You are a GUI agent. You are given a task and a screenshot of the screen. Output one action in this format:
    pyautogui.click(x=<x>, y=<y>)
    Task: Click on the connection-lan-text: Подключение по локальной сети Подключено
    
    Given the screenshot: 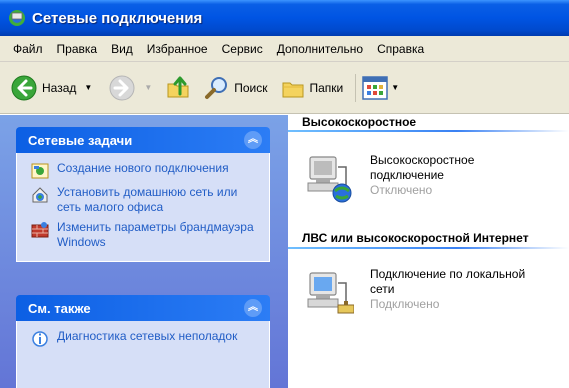 What is the action you would take?
    pyautogui.click(x=460, y=289)
    